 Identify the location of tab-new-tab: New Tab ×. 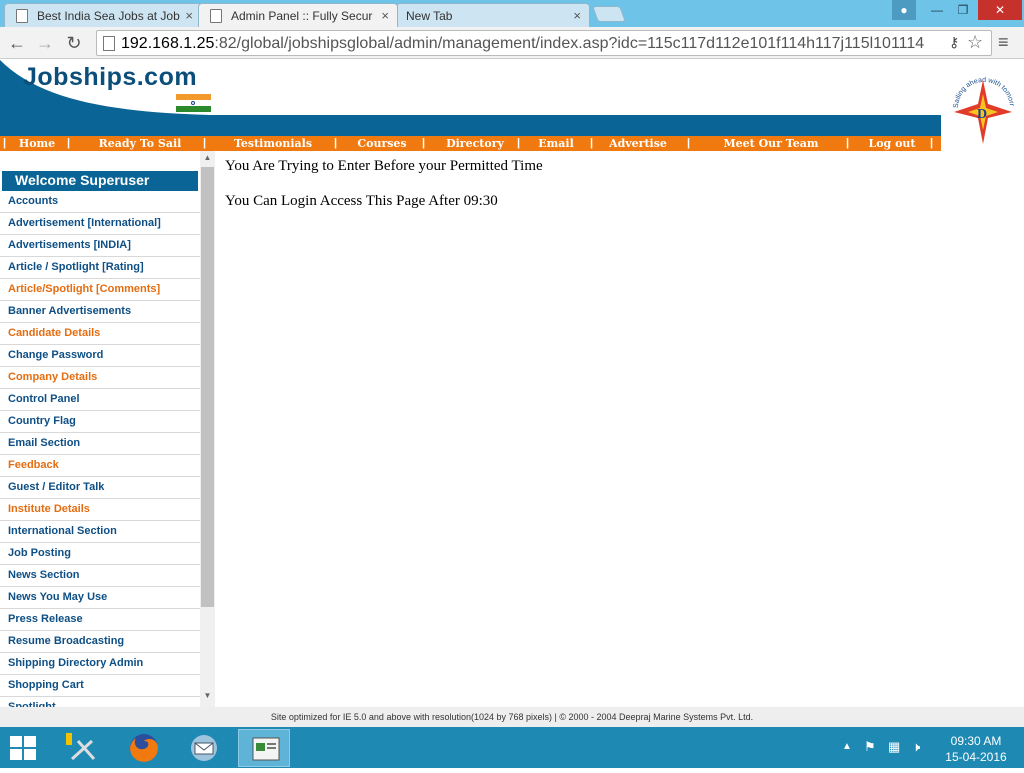
(493, 15).